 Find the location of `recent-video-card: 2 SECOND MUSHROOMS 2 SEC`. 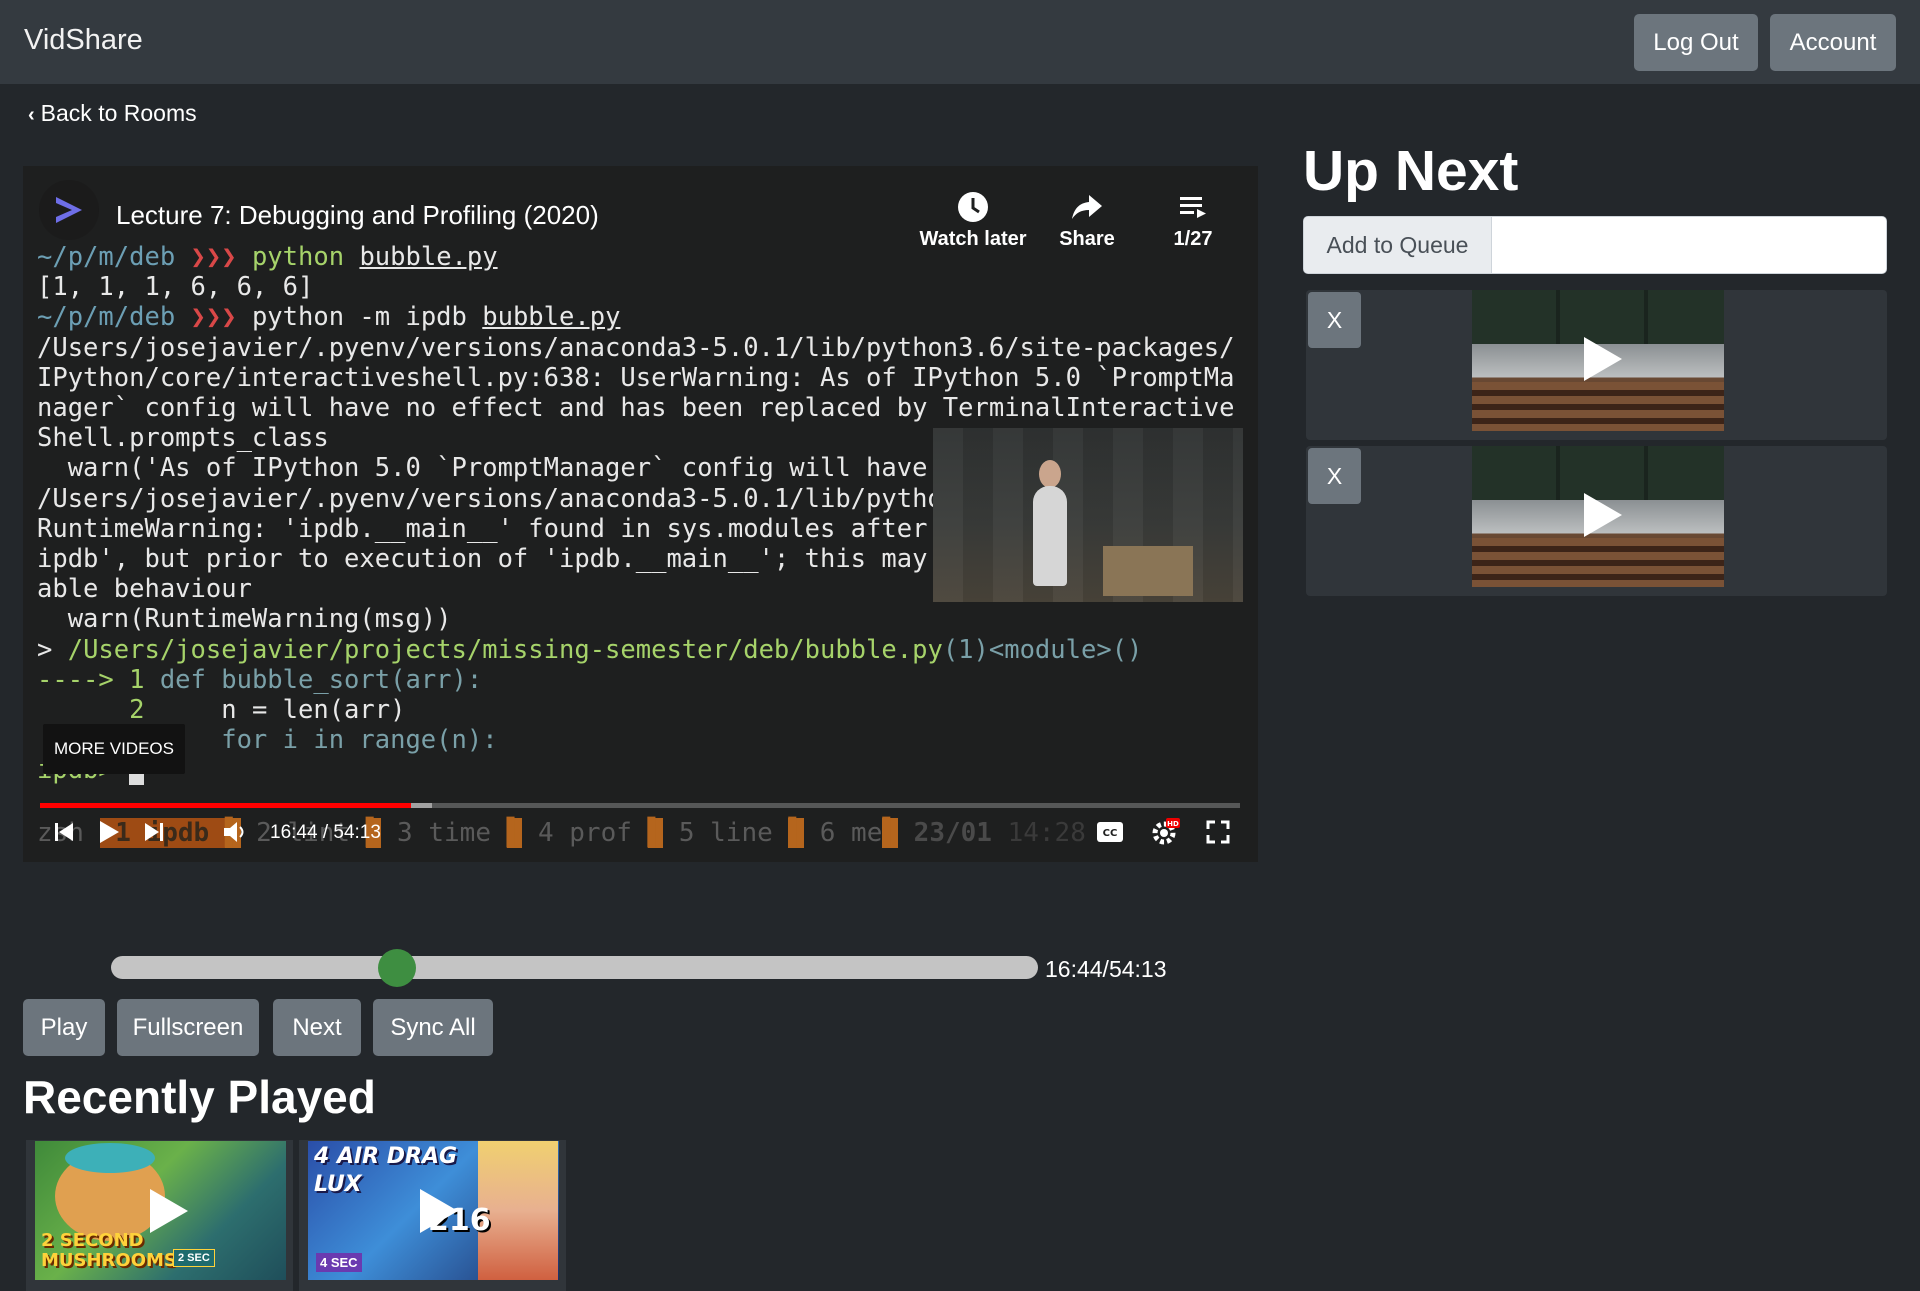

recent-video-card: 2 SECOND MUSHROOMS 2 SEC is located at coordinates (159, 1215).